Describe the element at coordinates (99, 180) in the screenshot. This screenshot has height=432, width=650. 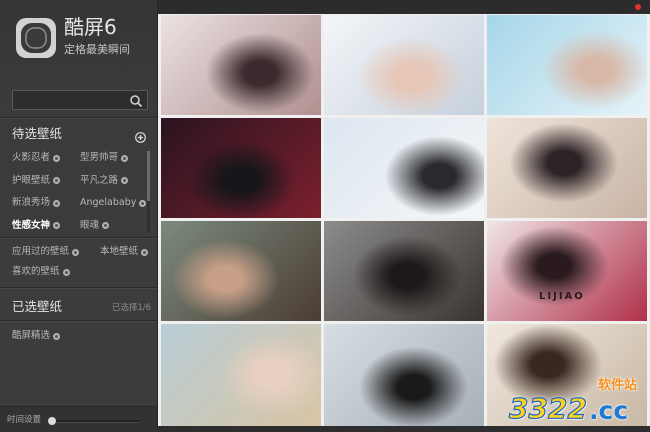
I see `category-label: 平凡之路` at that location.